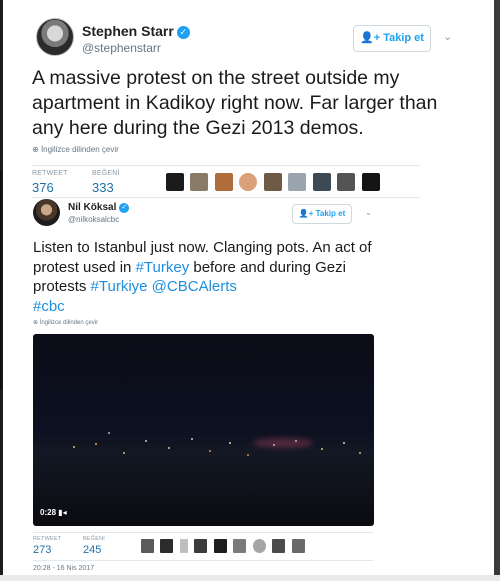 This screenshot has height=581, width=500. Describe the element at coordinates (48, 512) in the screenshot. I see `video-duration-text: 0:28` at that location.